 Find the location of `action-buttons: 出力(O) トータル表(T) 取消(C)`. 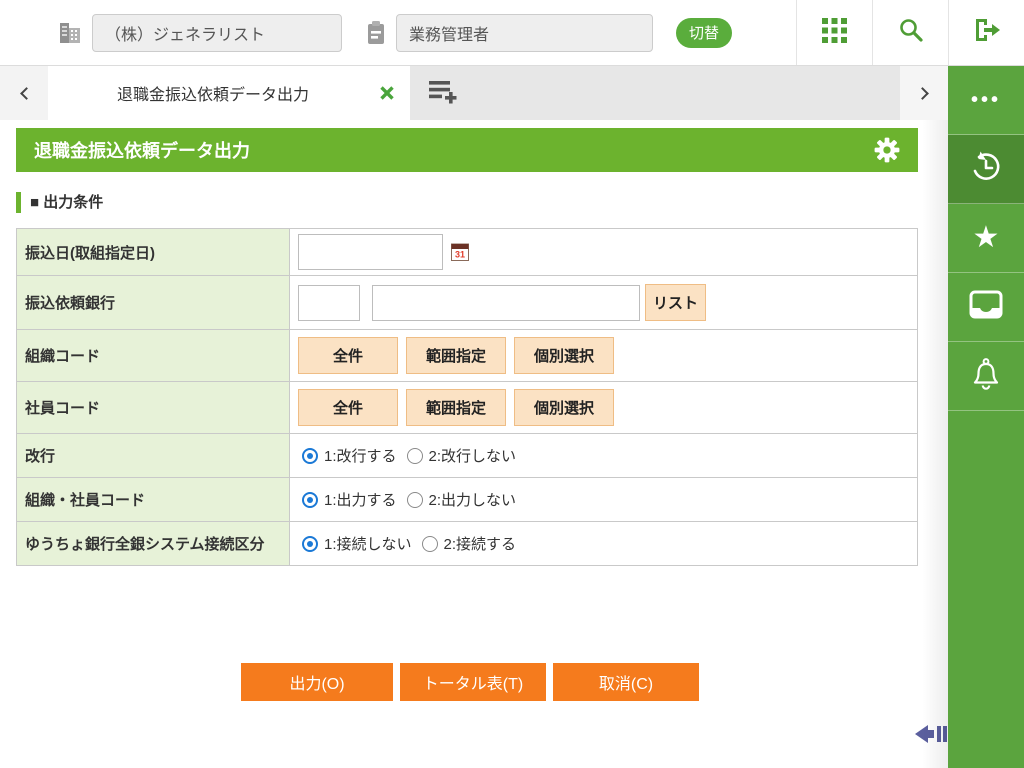

action-buttons: 出力(O) トータル表(T) 取消(C) is located at coordinates (473, 682).